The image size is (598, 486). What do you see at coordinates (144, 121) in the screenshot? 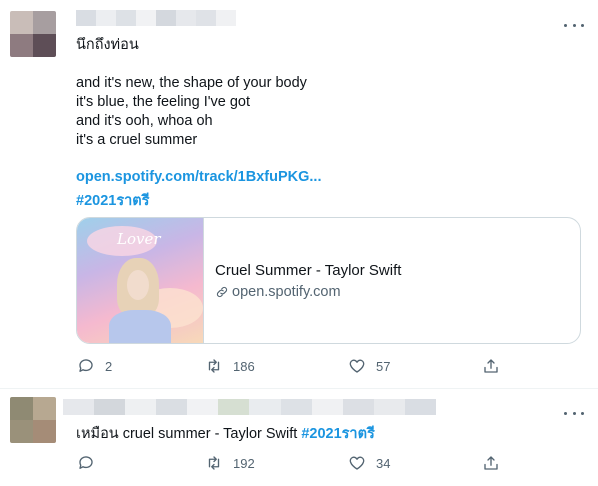
I see `tweet-text-line: and it's ooh, whoa oh` at bounding box center [144, 121].